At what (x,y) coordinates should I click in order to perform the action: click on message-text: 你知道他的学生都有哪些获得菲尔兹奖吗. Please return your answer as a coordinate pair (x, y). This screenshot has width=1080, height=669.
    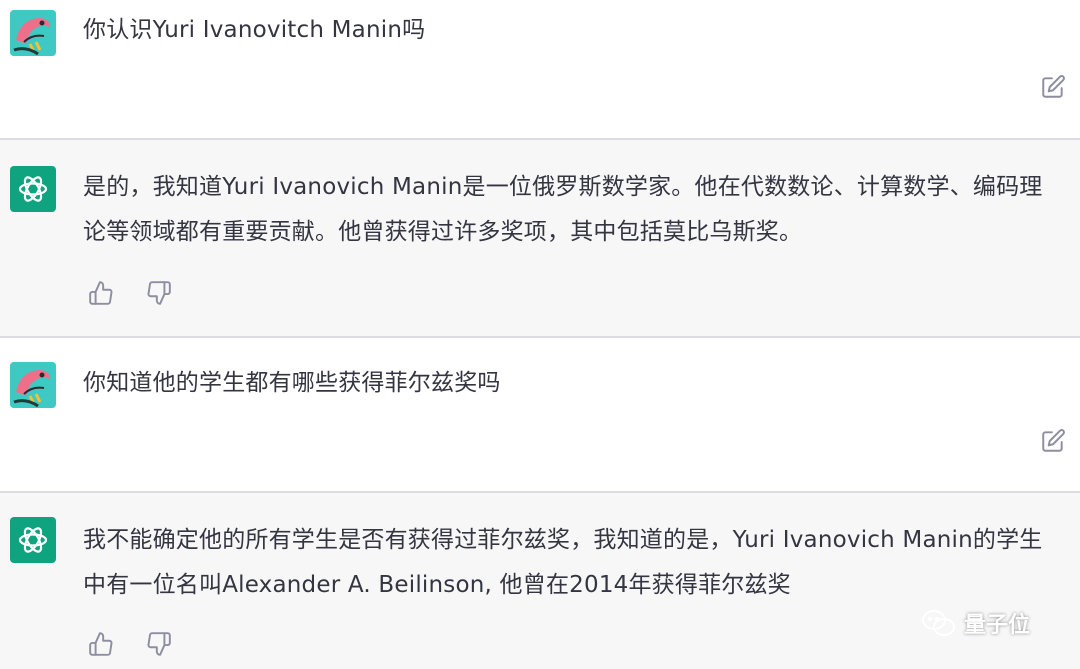
    Looking at the image, I should click on (292, 383).